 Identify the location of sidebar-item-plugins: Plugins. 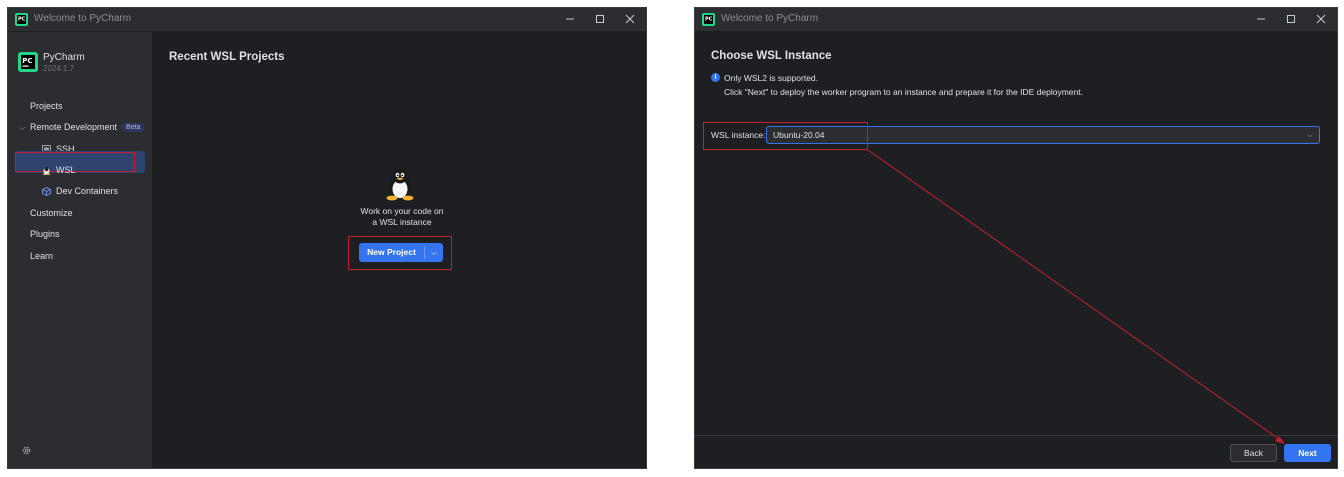
(45, 234).